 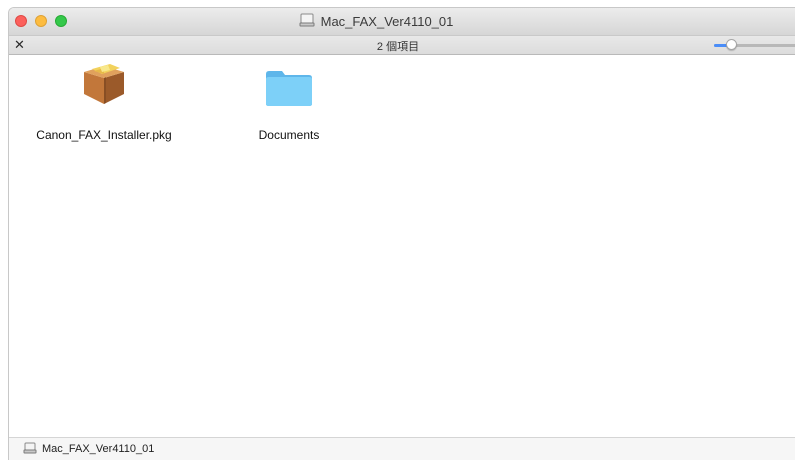 What do you see at coordinates (398, 47) in the screenshot?
I see `item-count: 2 個項目` at bounding box center [398, 47].